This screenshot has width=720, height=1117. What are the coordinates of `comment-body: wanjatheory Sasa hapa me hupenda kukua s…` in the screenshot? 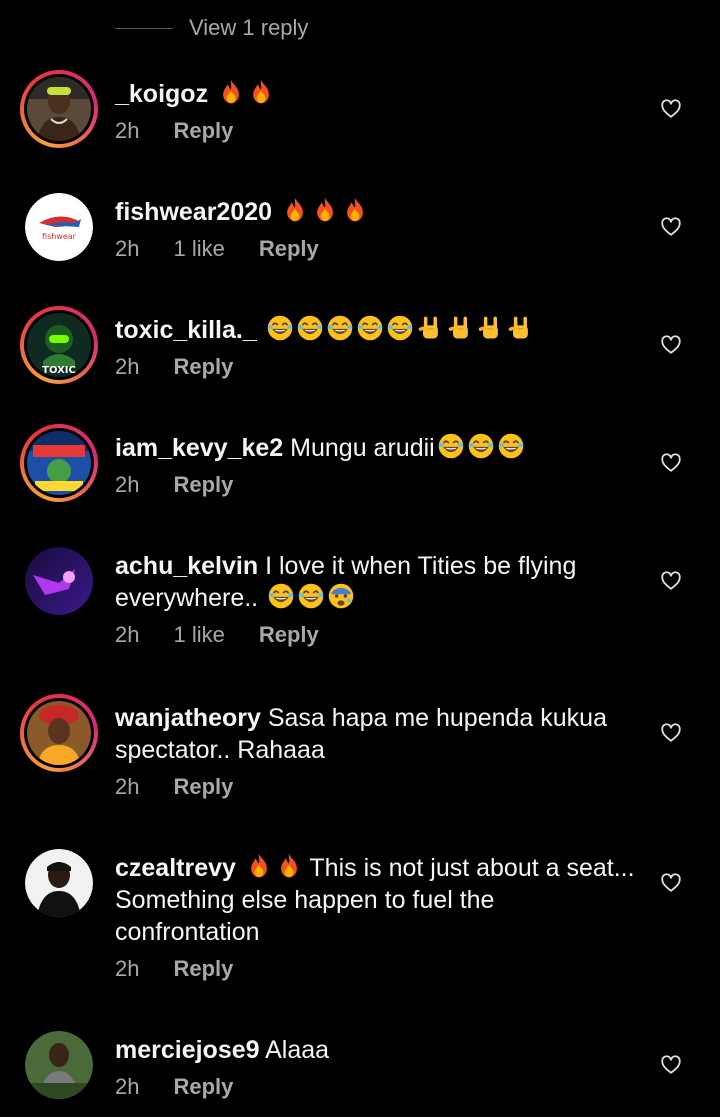 It's located at (375, 751).